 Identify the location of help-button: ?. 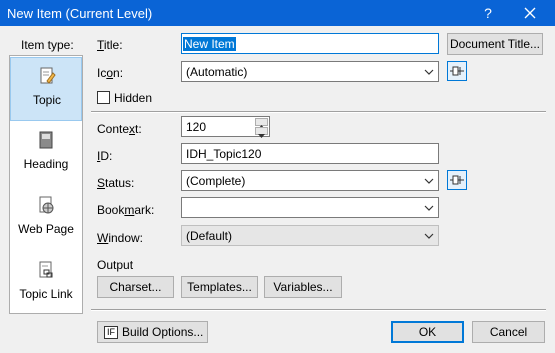
(488, 13).